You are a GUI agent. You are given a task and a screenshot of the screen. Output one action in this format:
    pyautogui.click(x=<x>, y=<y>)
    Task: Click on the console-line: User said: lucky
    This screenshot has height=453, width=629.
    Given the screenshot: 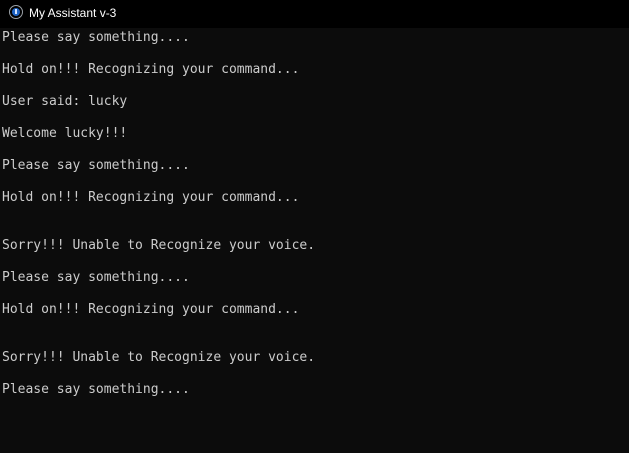 What is the action you would take?
    pyautogui.click(x=65, y=101)
    